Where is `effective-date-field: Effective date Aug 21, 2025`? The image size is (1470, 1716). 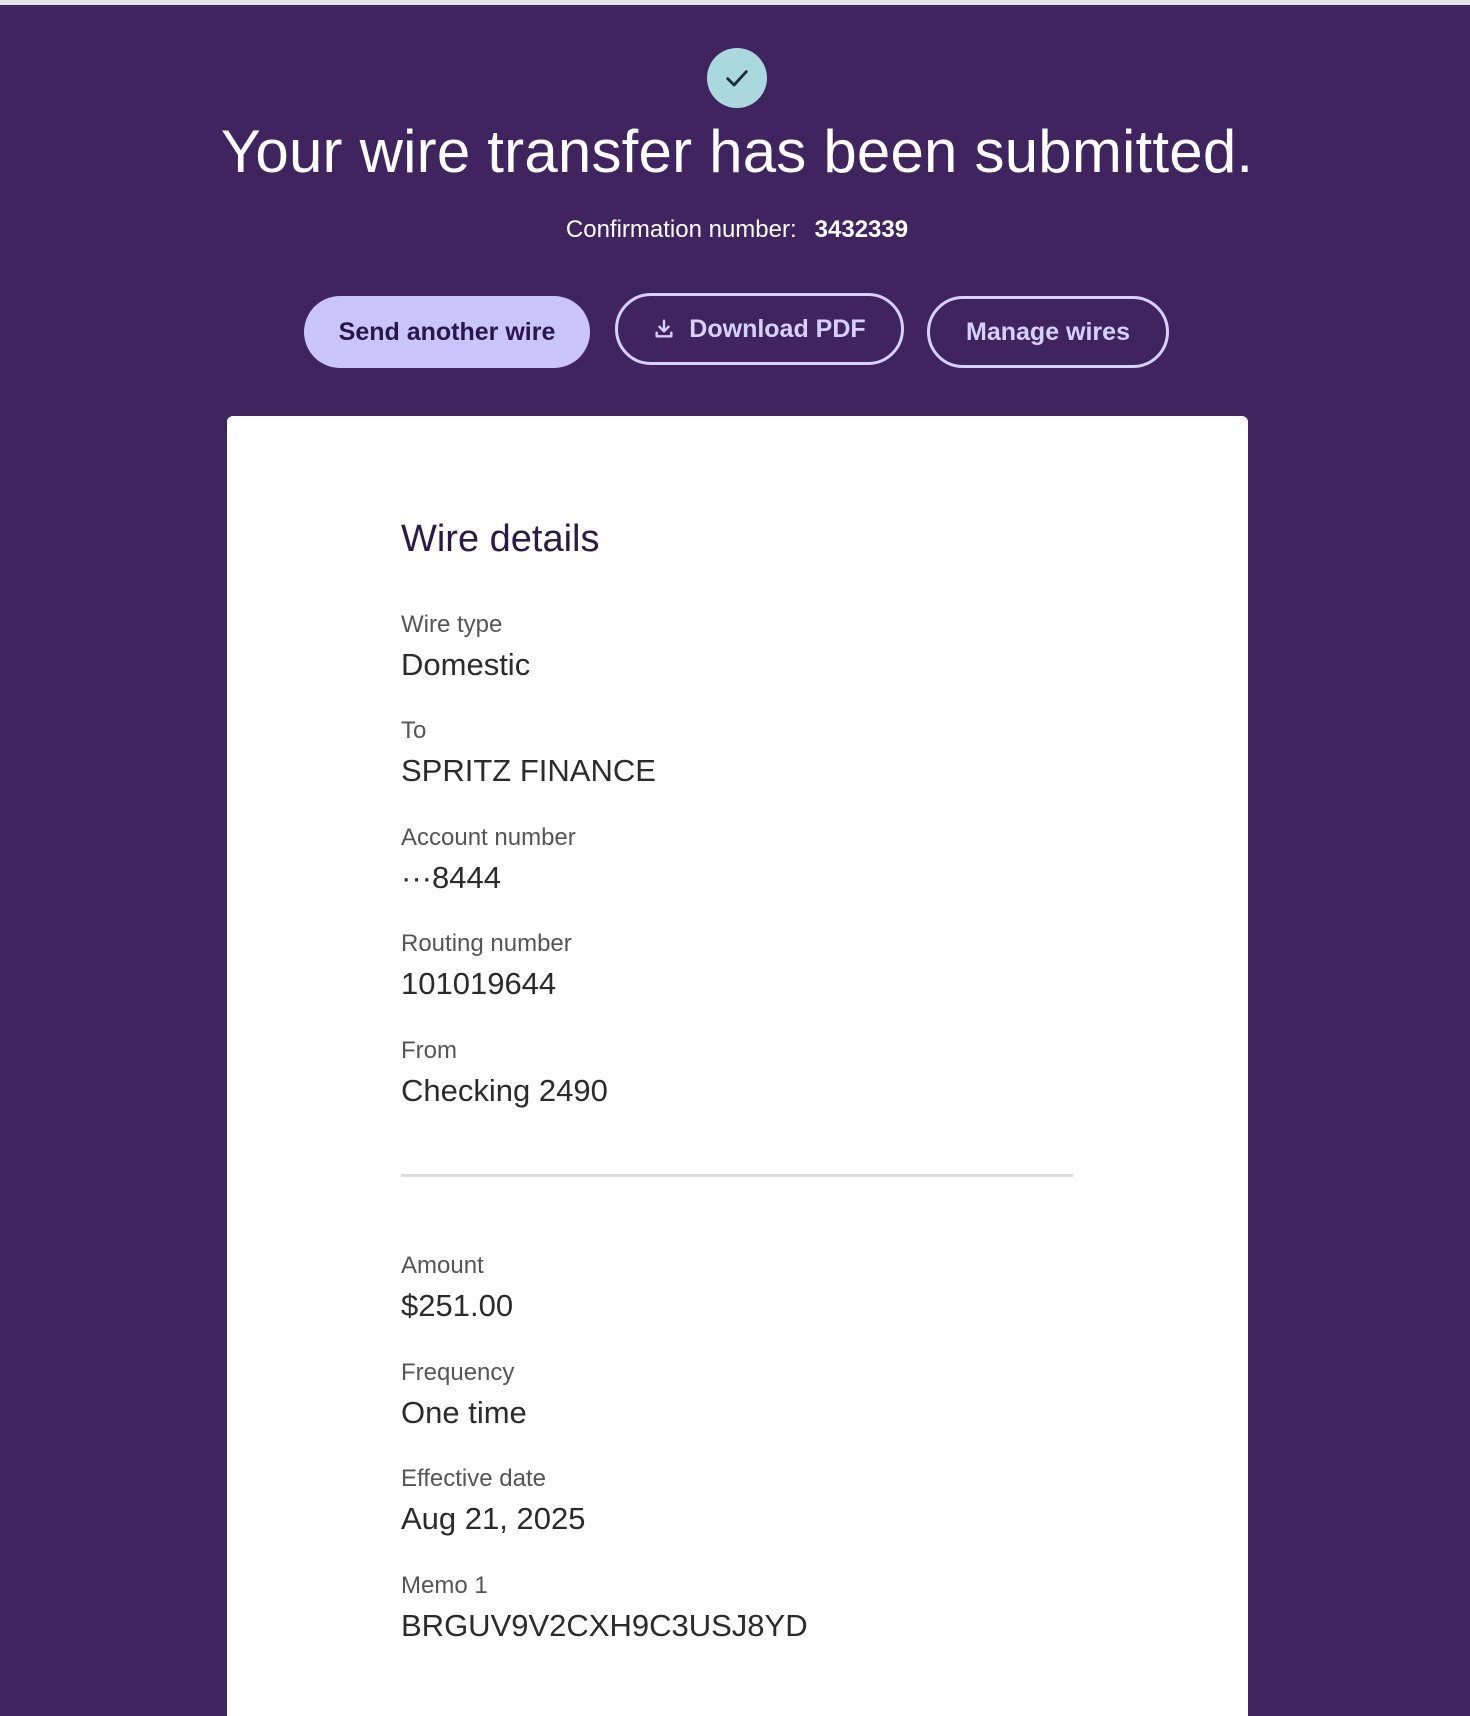
effective-date-field: Effective date Aug 21, 2025 is located at coordinates (493, 1501).